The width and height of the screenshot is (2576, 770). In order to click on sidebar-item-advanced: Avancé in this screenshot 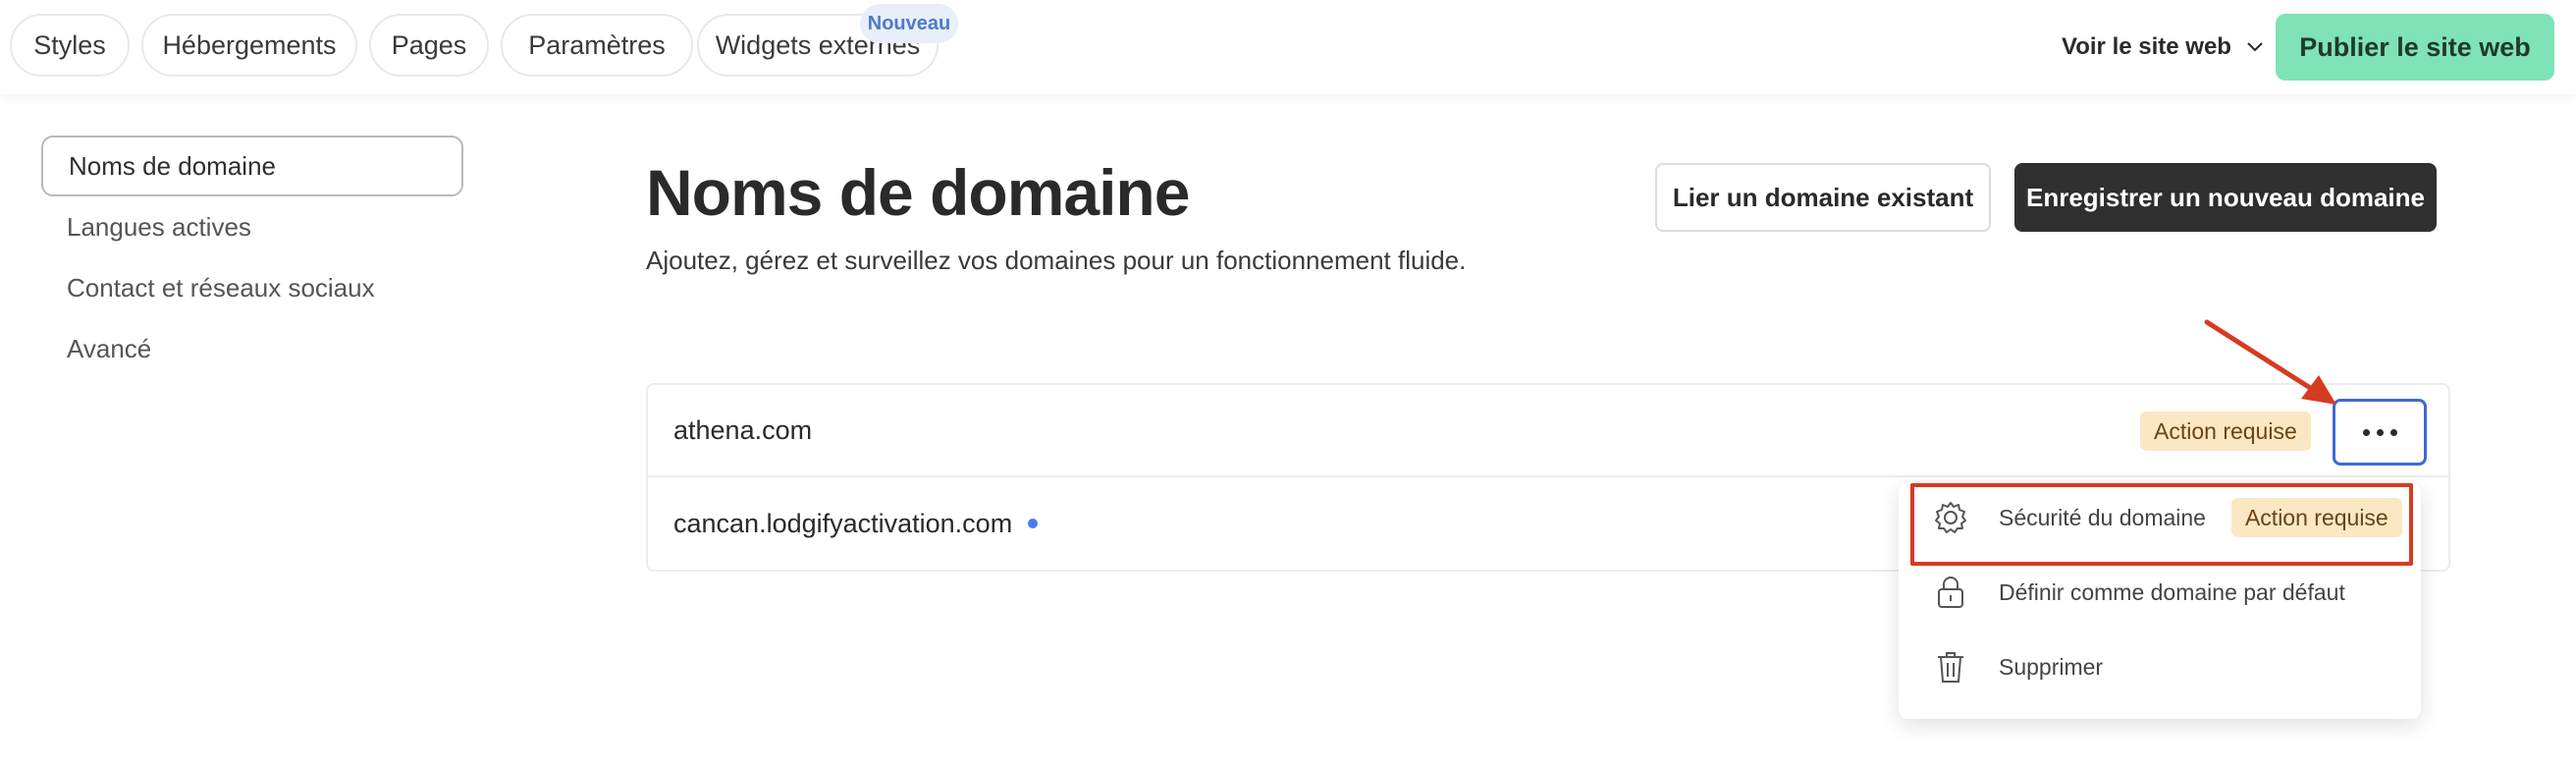, I will do `click(252, 348)`.